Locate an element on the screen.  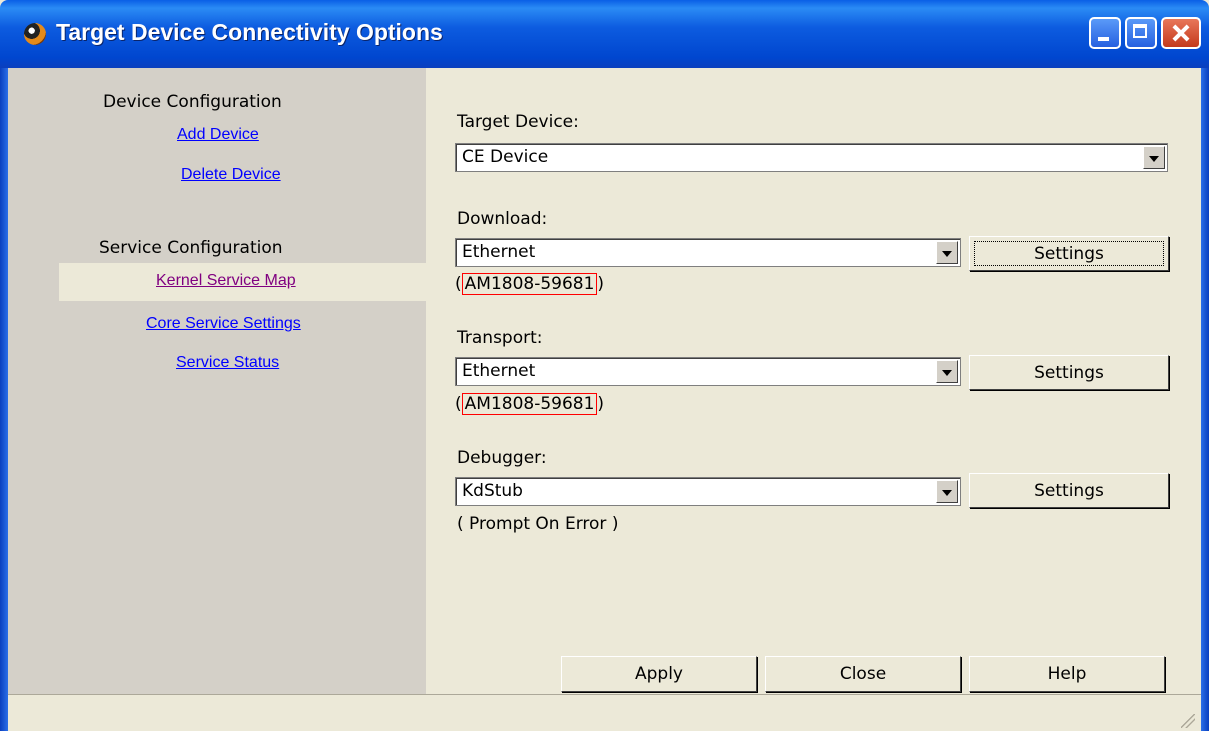
device-configuration-heading: Device Configuration is located at coordinates (192, 102).